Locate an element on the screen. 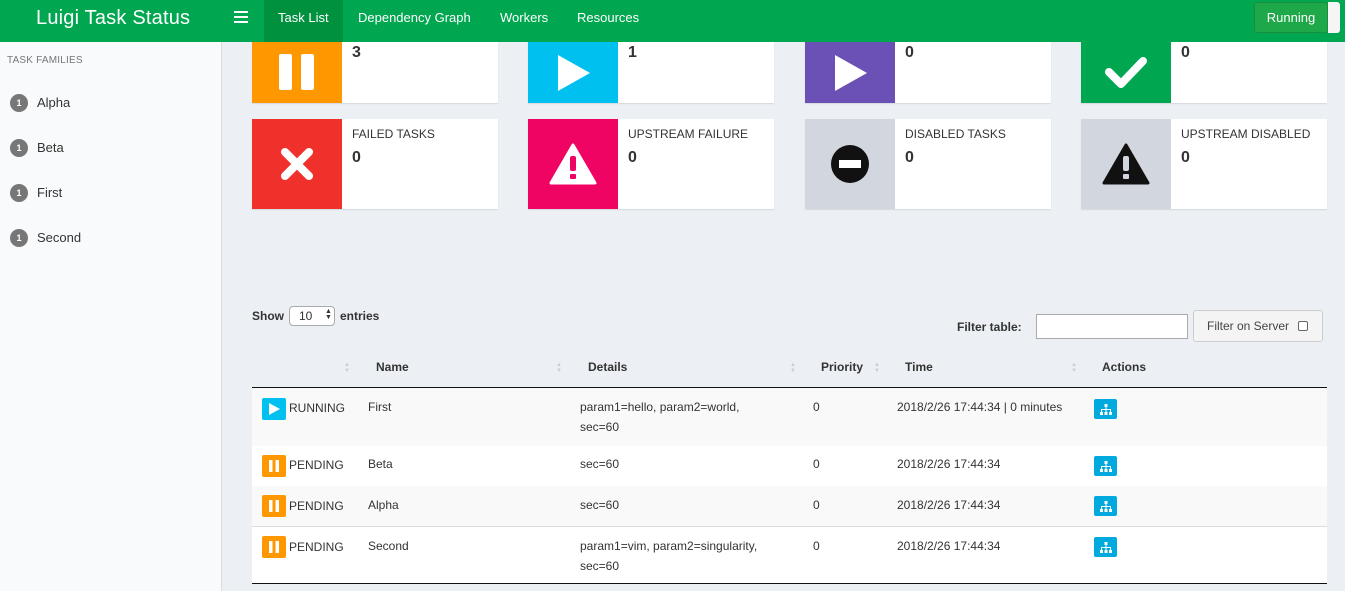  failed-tasks-box: FAILED TASKS 0 is located at coordinates (375, 164).